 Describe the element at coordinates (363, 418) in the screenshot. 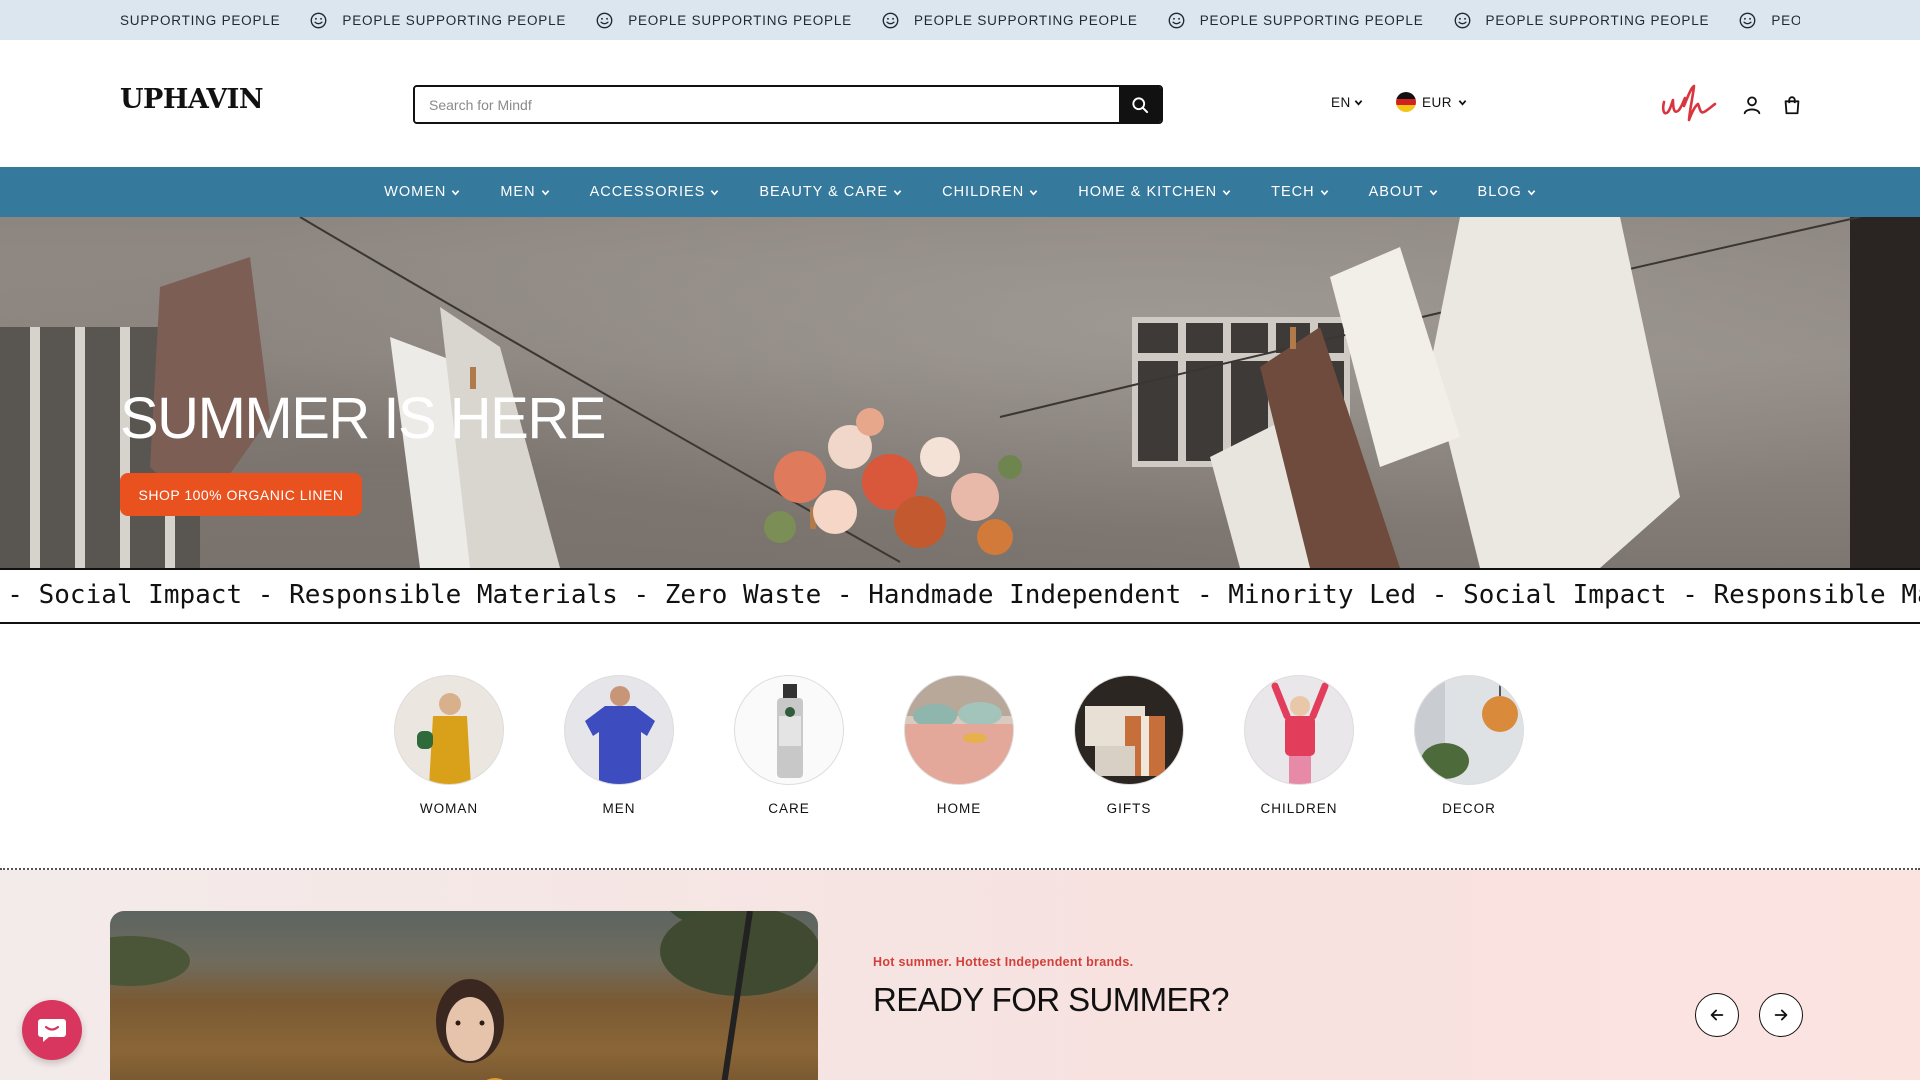

I see `hero-title: SUMMER IS HERE` at that location.